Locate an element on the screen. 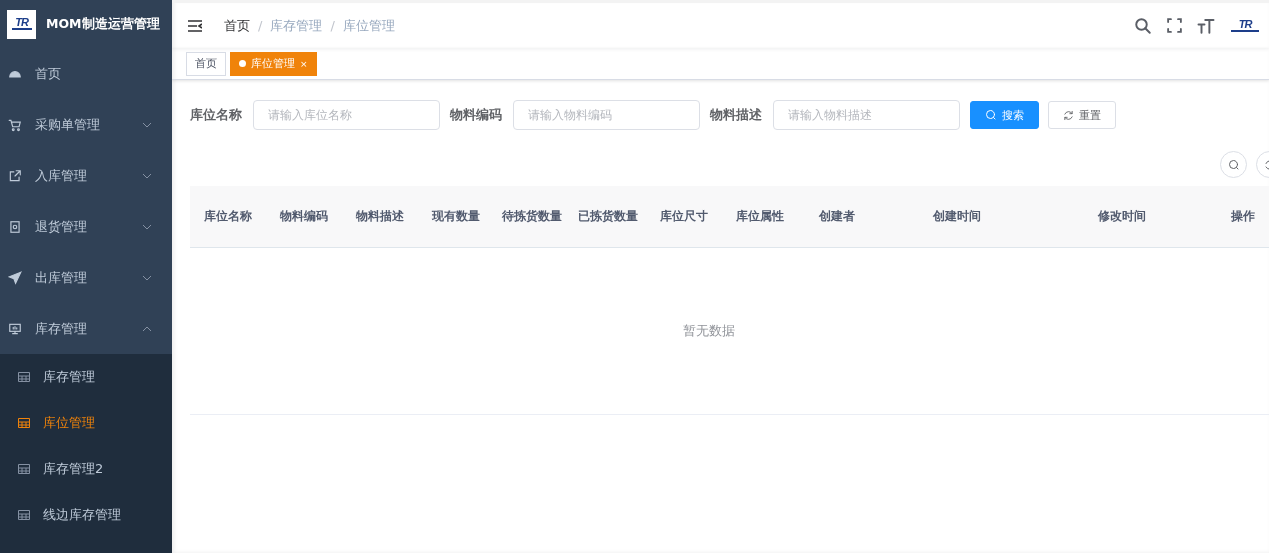 The height and width of the screenshot is (553, 1269). column-header: 待拣货数量 is located at coordinates (532, 216).